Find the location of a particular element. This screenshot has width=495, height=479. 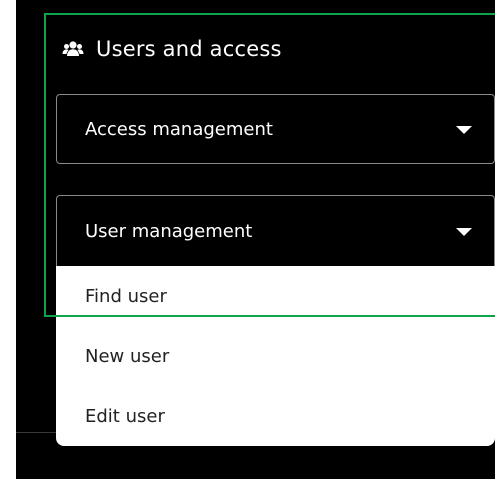

access-management-select: Access management is located at coordinates (275, 129).